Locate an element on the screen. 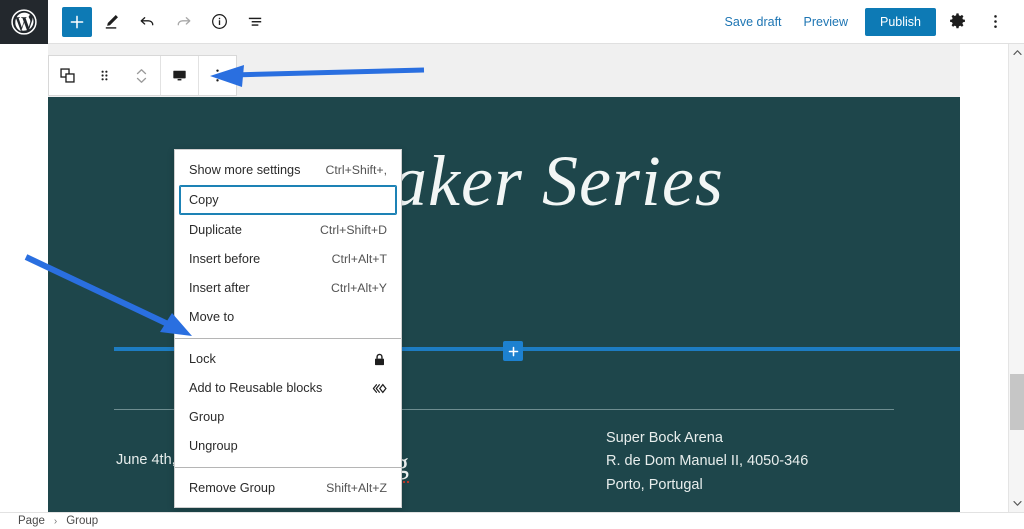 The height and width of the screenshot is (529, 1024). menu-item-label: Insert after is located at coordinates (219, 288).